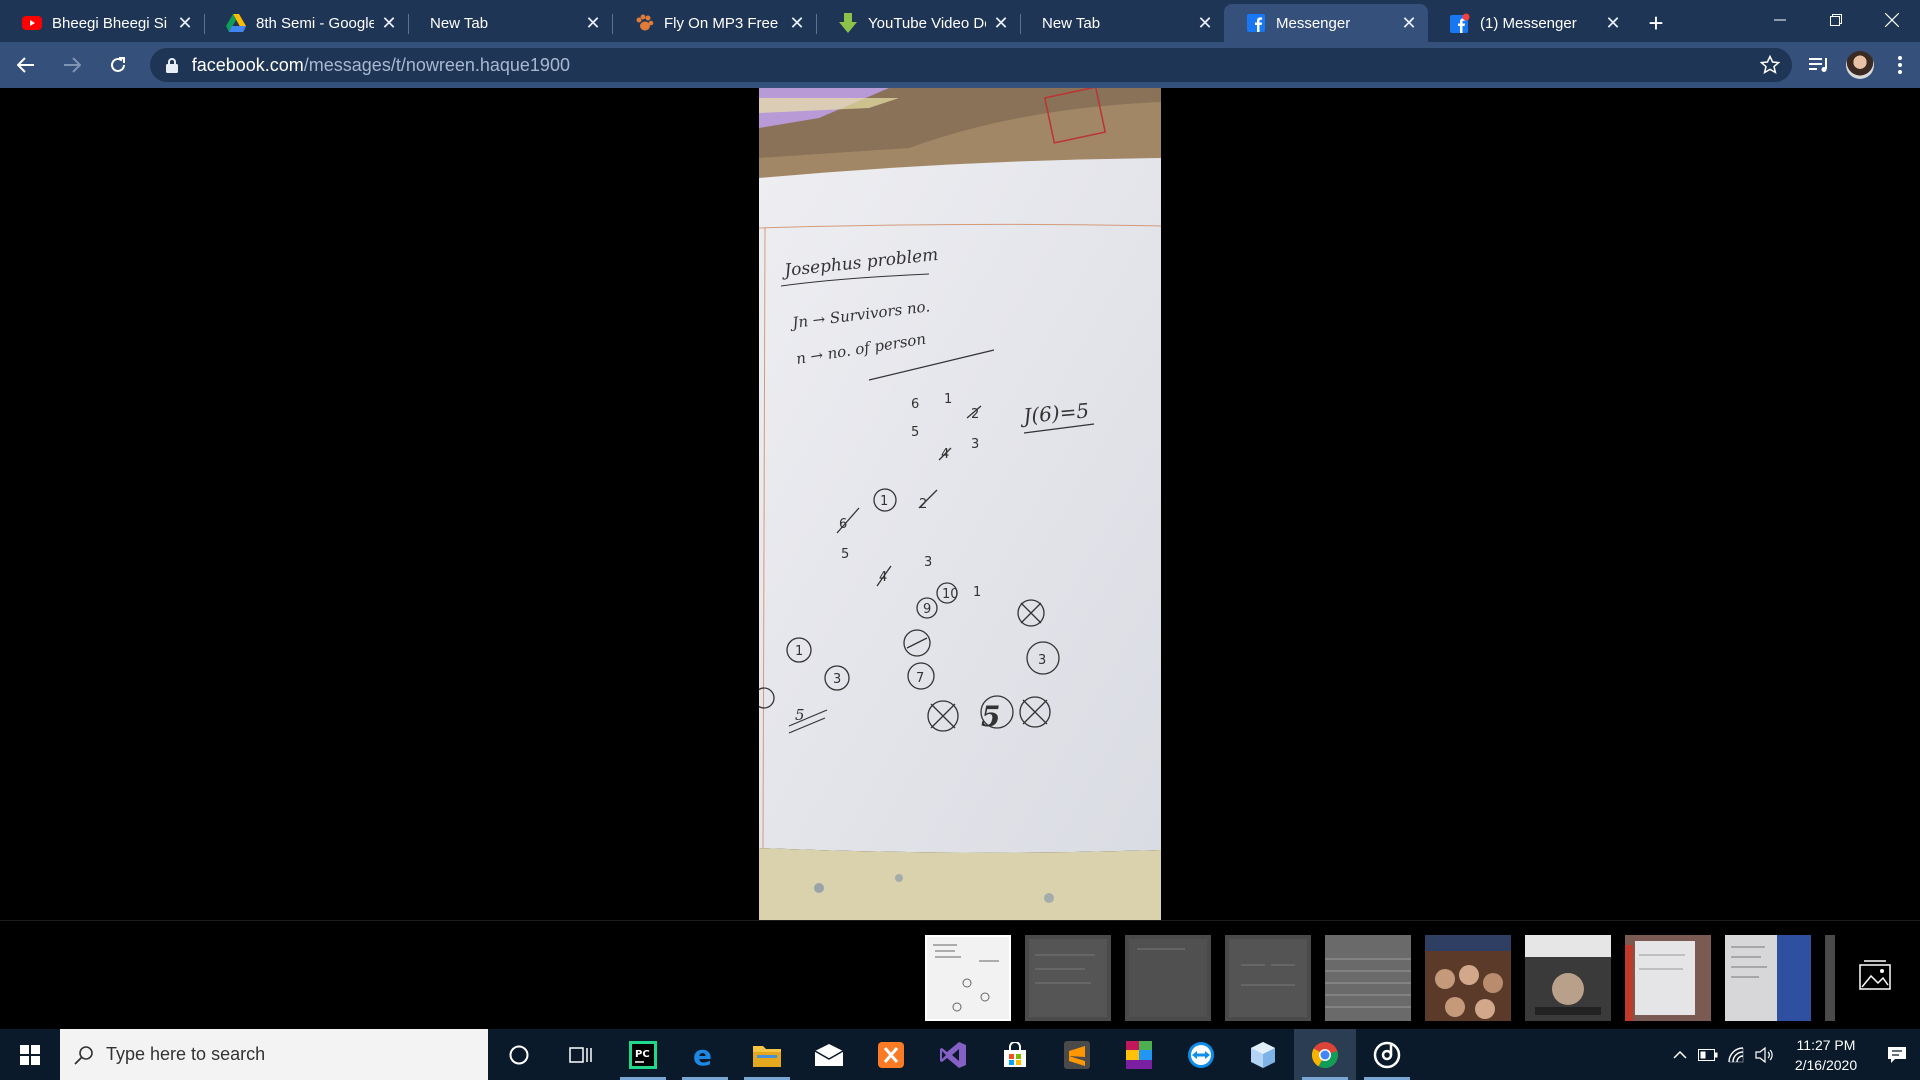 The height and width of the screenshot is (1080, 1920). I want to click on tab-google-drive: 8th Semi - Google ✕, so click(306, 23).